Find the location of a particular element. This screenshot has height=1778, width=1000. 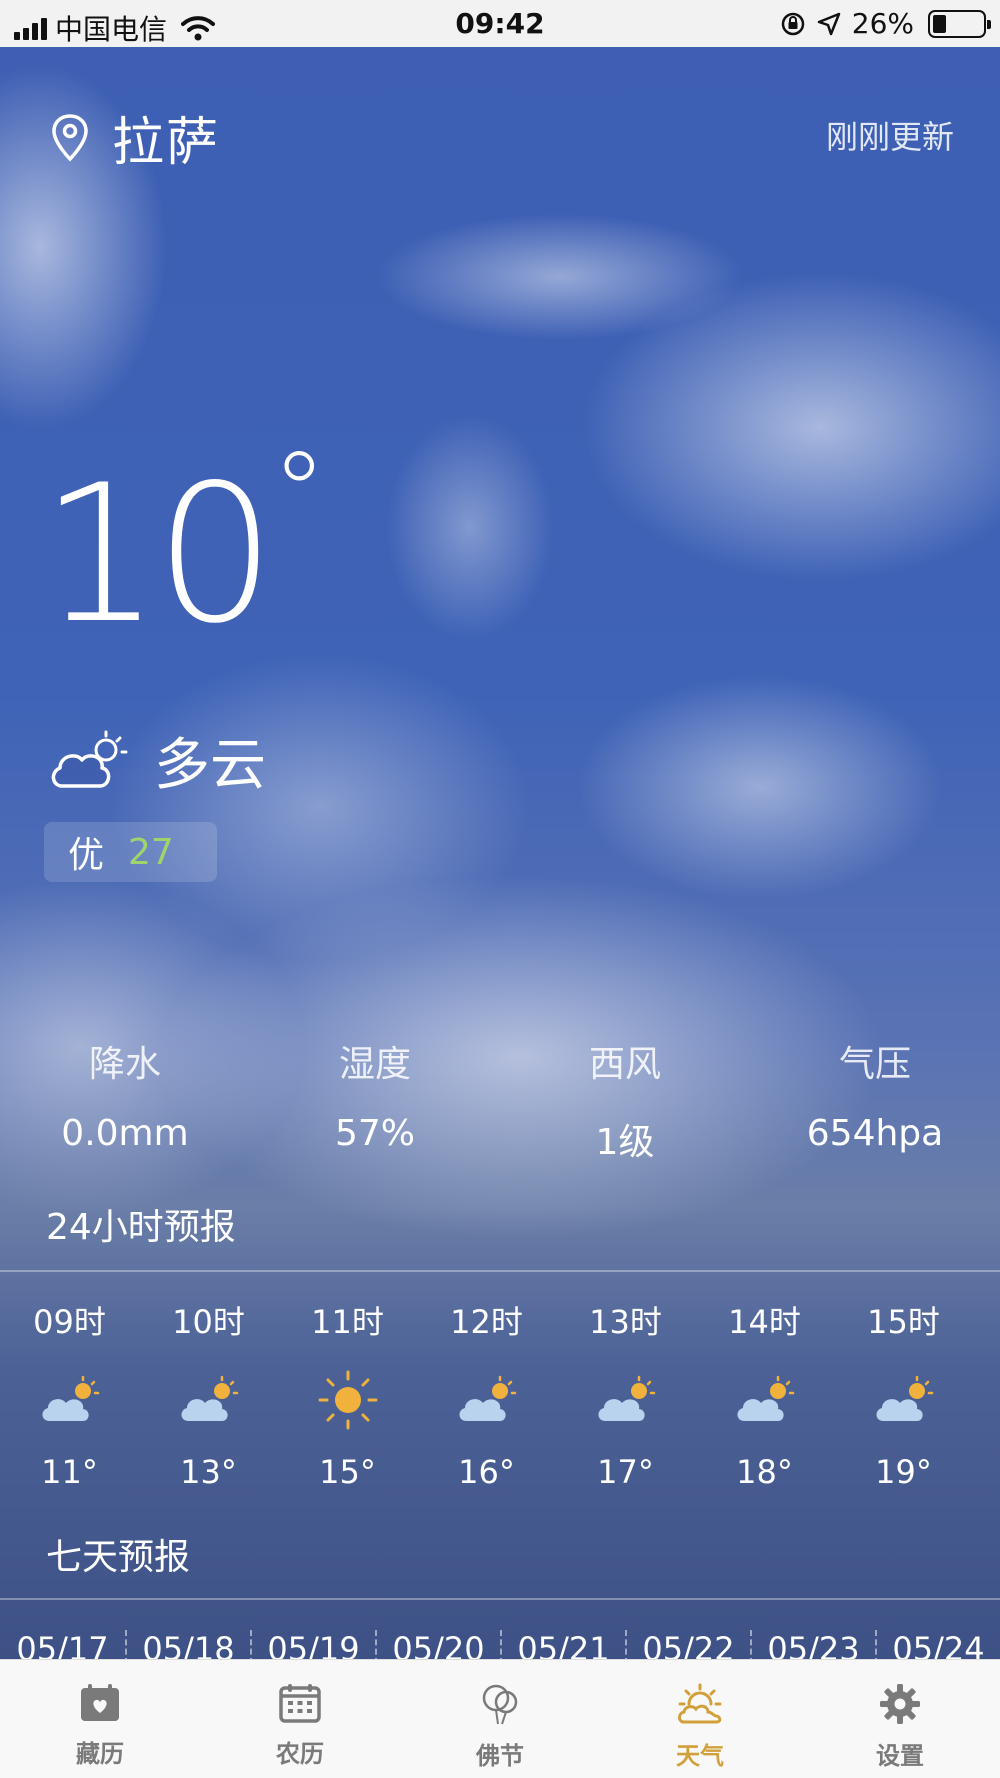

hour-item: 09时 11° is located at coordinates (69, 1394).